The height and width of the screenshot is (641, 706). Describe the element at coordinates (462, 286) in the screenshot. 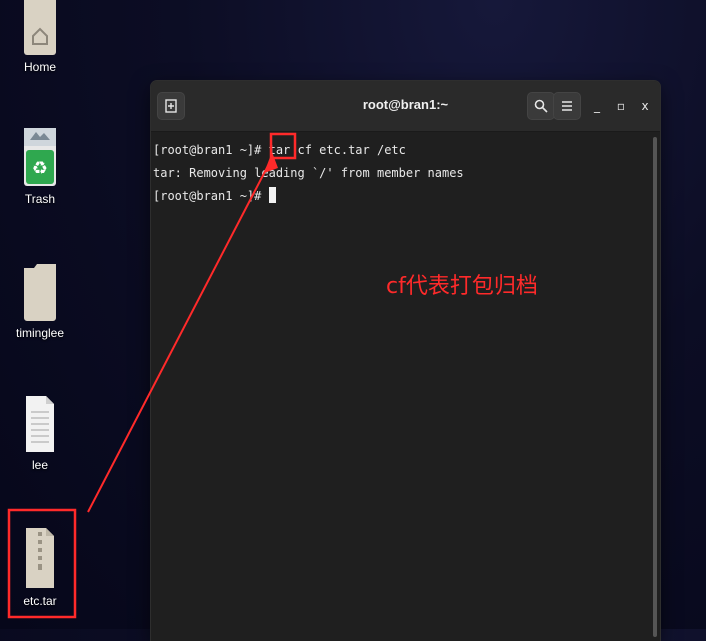

I see `annotation-text: cf代表打包归档` at that location.